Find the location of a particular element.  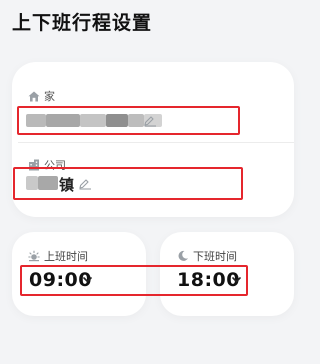

home-icon is located at coordinates (34, 96).